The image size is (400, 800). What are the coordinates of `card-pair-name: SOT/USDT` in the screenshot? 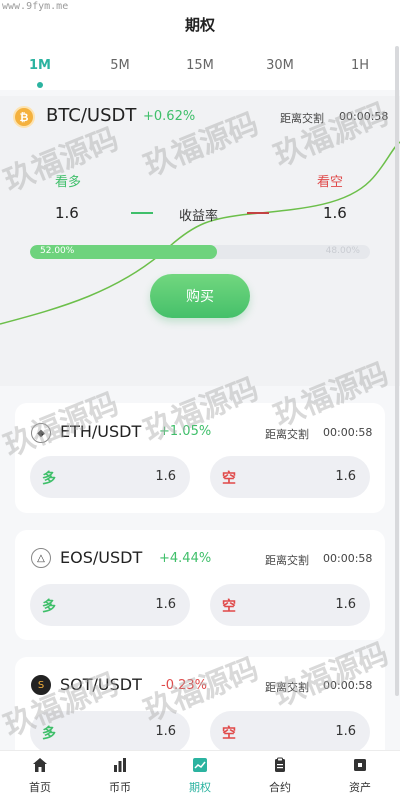 It's located at (101, 684).